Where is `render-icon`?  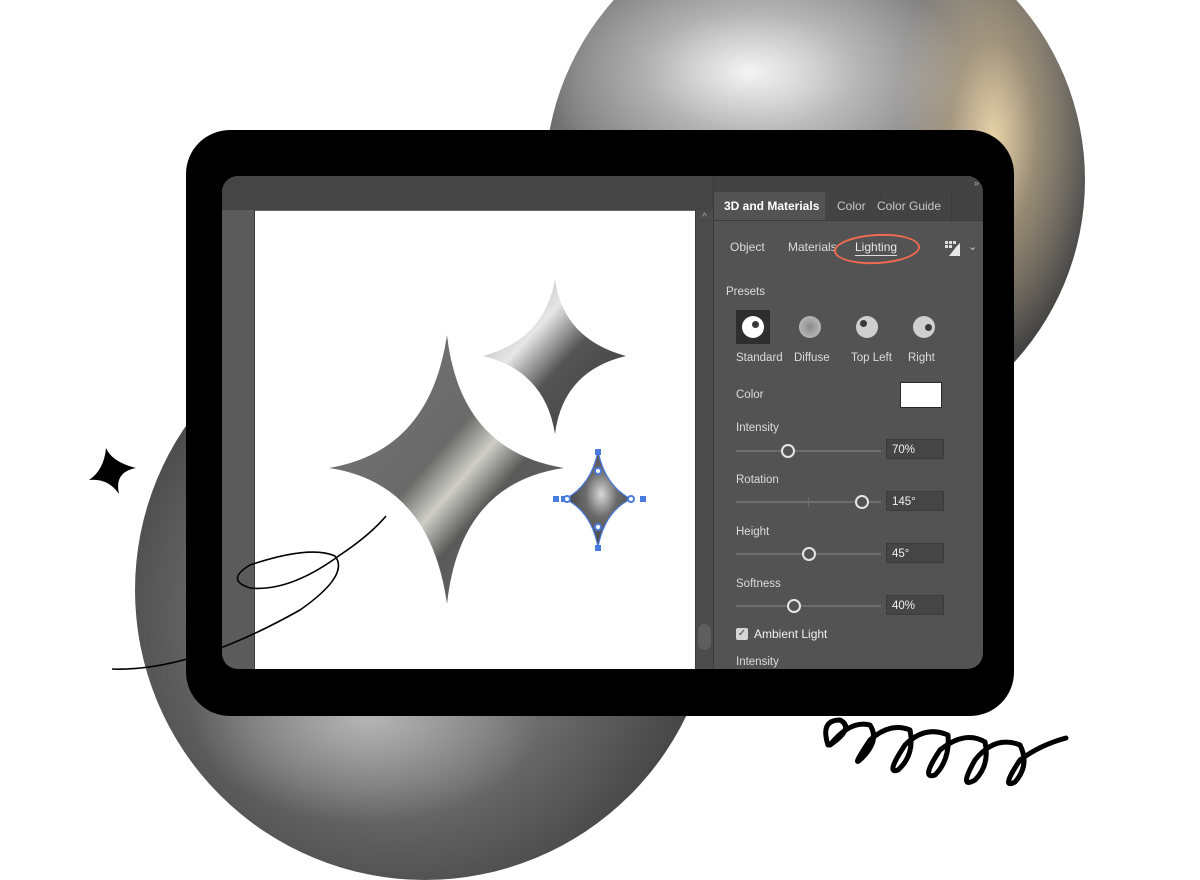
render-icon is located at coordinates (952, 248).